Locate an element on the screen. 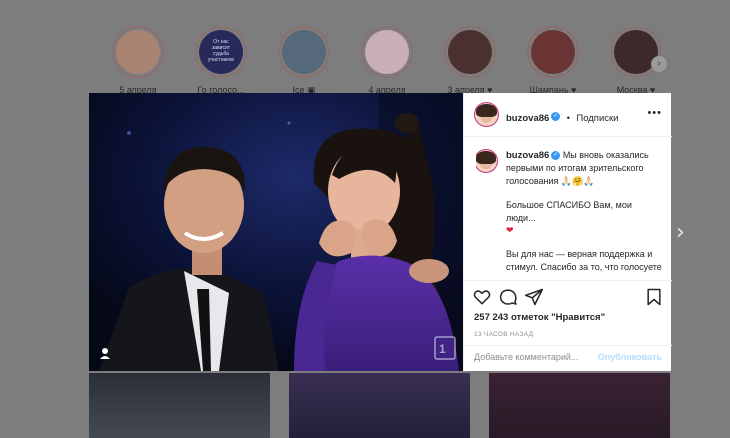 The height and width of the screenshot is (438, 730). post-timestamp: 13 ЧАСОВ НАЗАД is located at coordinates (503, 334).